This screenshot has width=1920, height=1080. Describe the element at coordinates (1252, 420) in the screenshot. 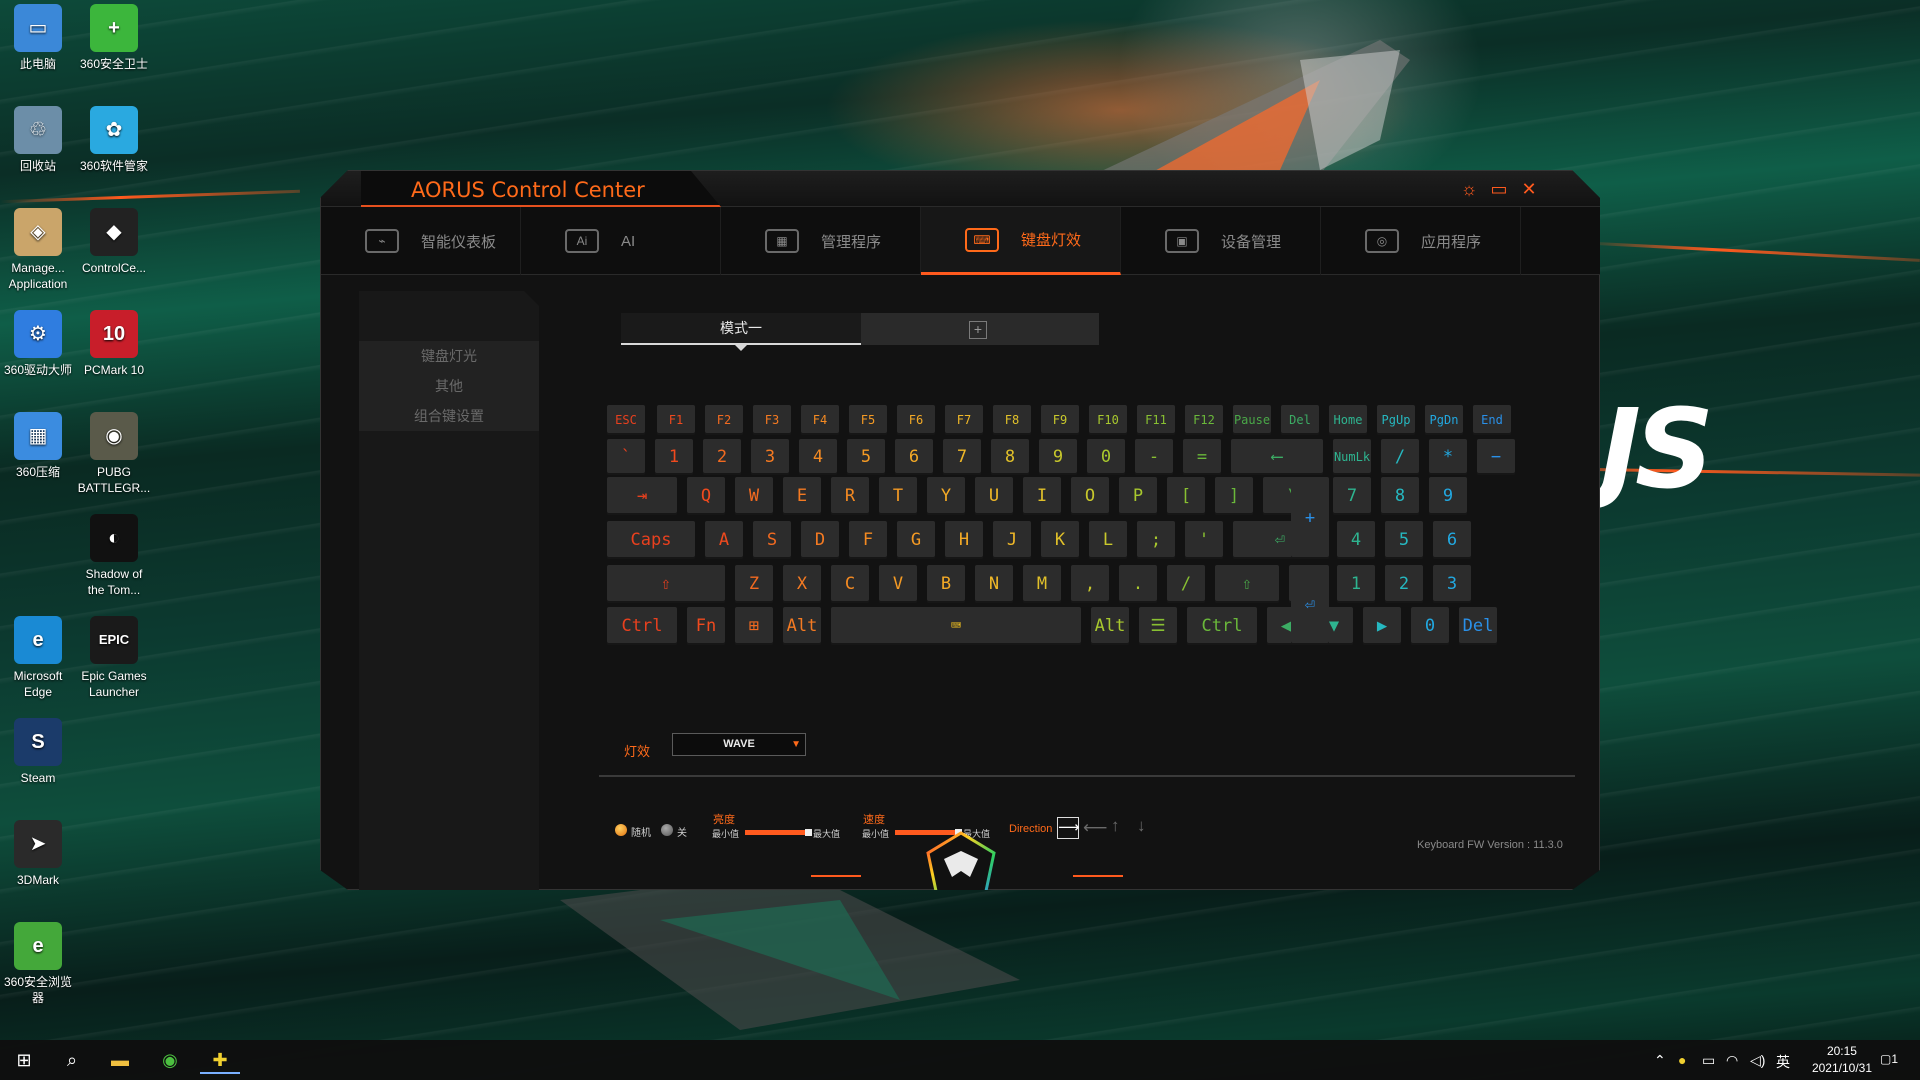

I see `keyboard-key: Pause` at that location.